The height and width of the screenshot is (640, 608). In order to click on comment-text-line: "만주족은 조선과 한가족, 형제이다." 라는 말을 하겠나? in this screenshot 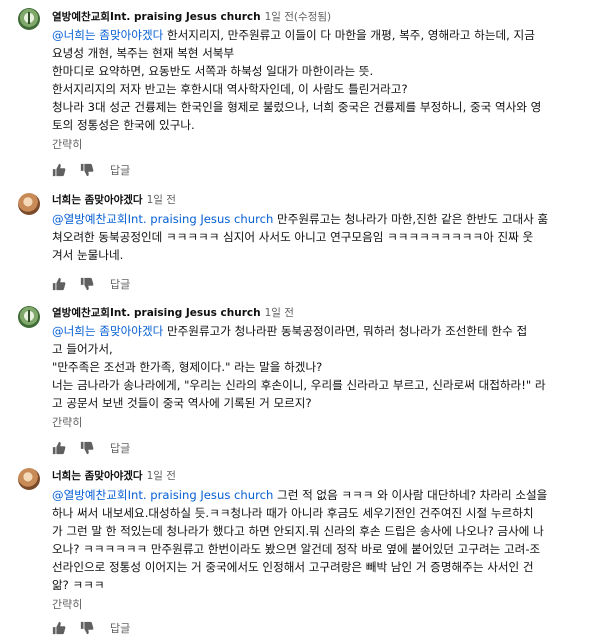, I will do `click(187, 367)`.